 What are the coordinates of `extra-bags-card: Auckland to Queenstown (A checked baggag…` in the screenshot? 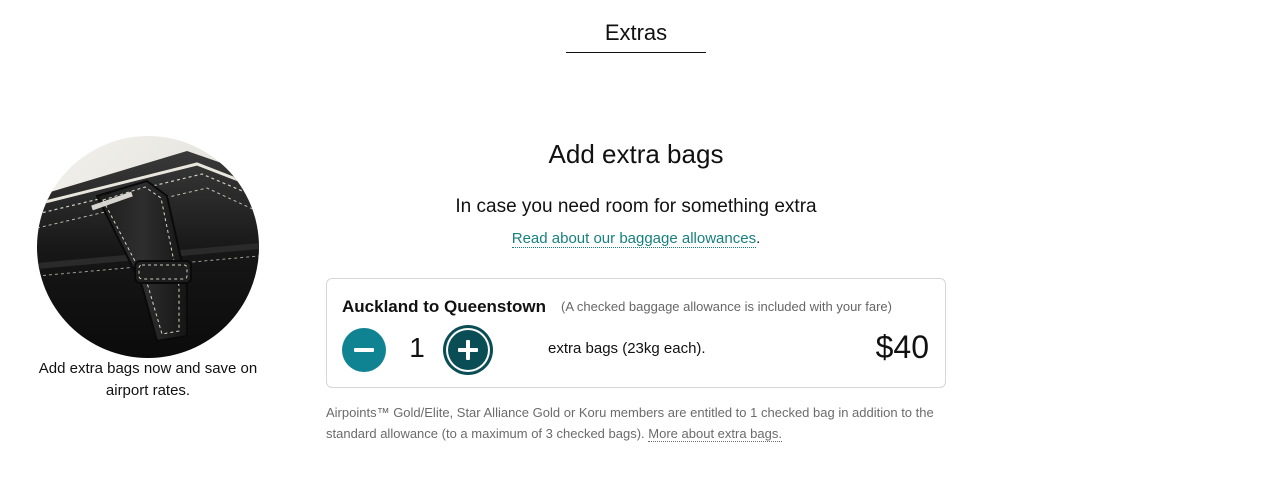 It's located at (636, 333).